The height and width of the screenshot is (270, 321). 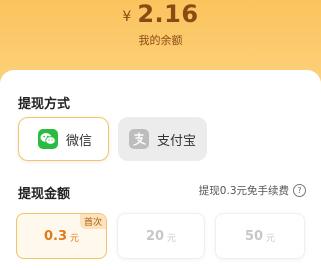 I want to click on first-time-badge: 首次, so click(x=92, y=221).